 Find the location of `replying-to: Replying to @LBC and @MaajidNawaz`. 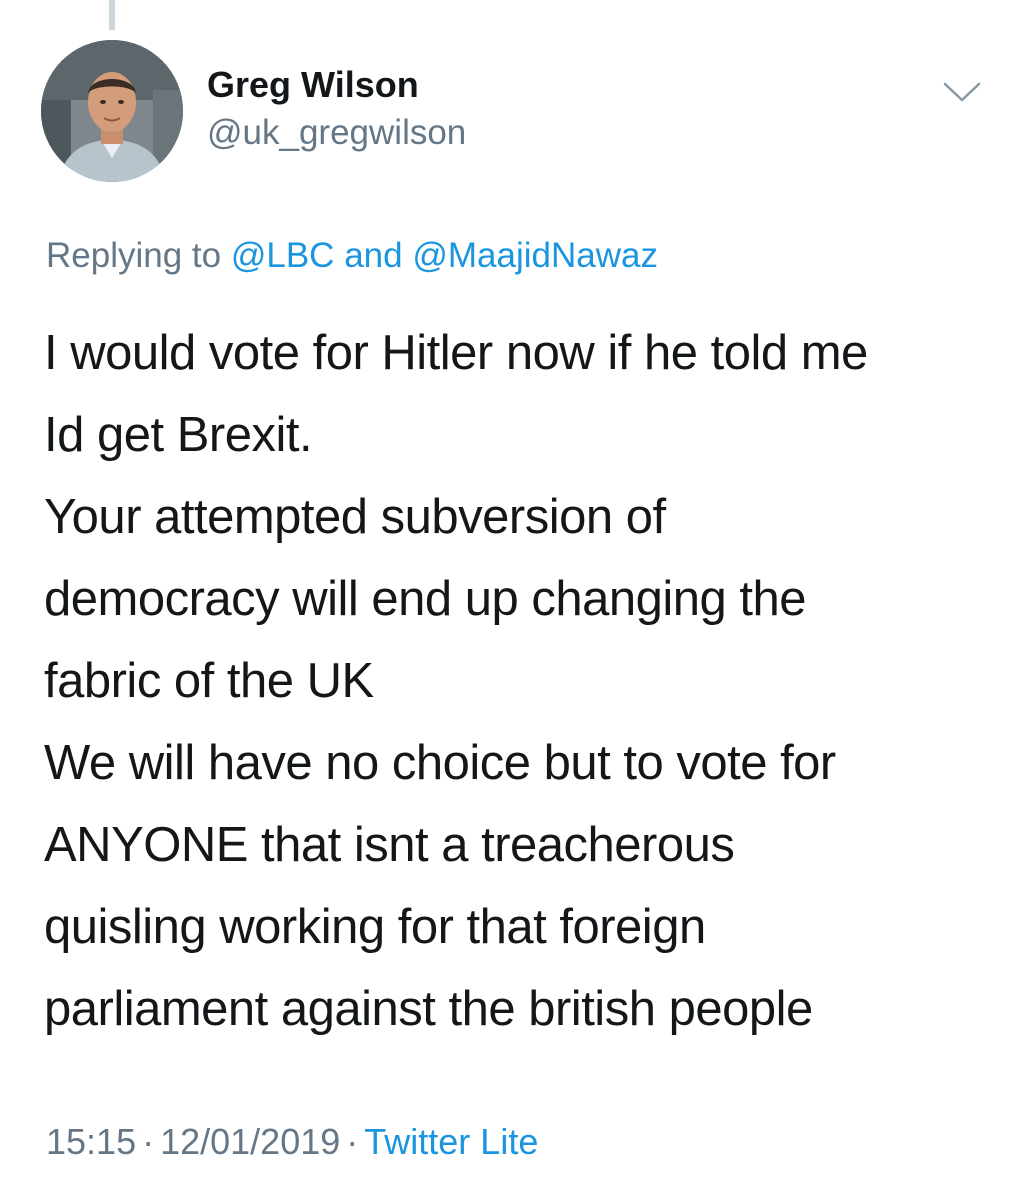

replying-to: Replying to @LBC and @MaajidNawaz is located at coordinates (352, 256).